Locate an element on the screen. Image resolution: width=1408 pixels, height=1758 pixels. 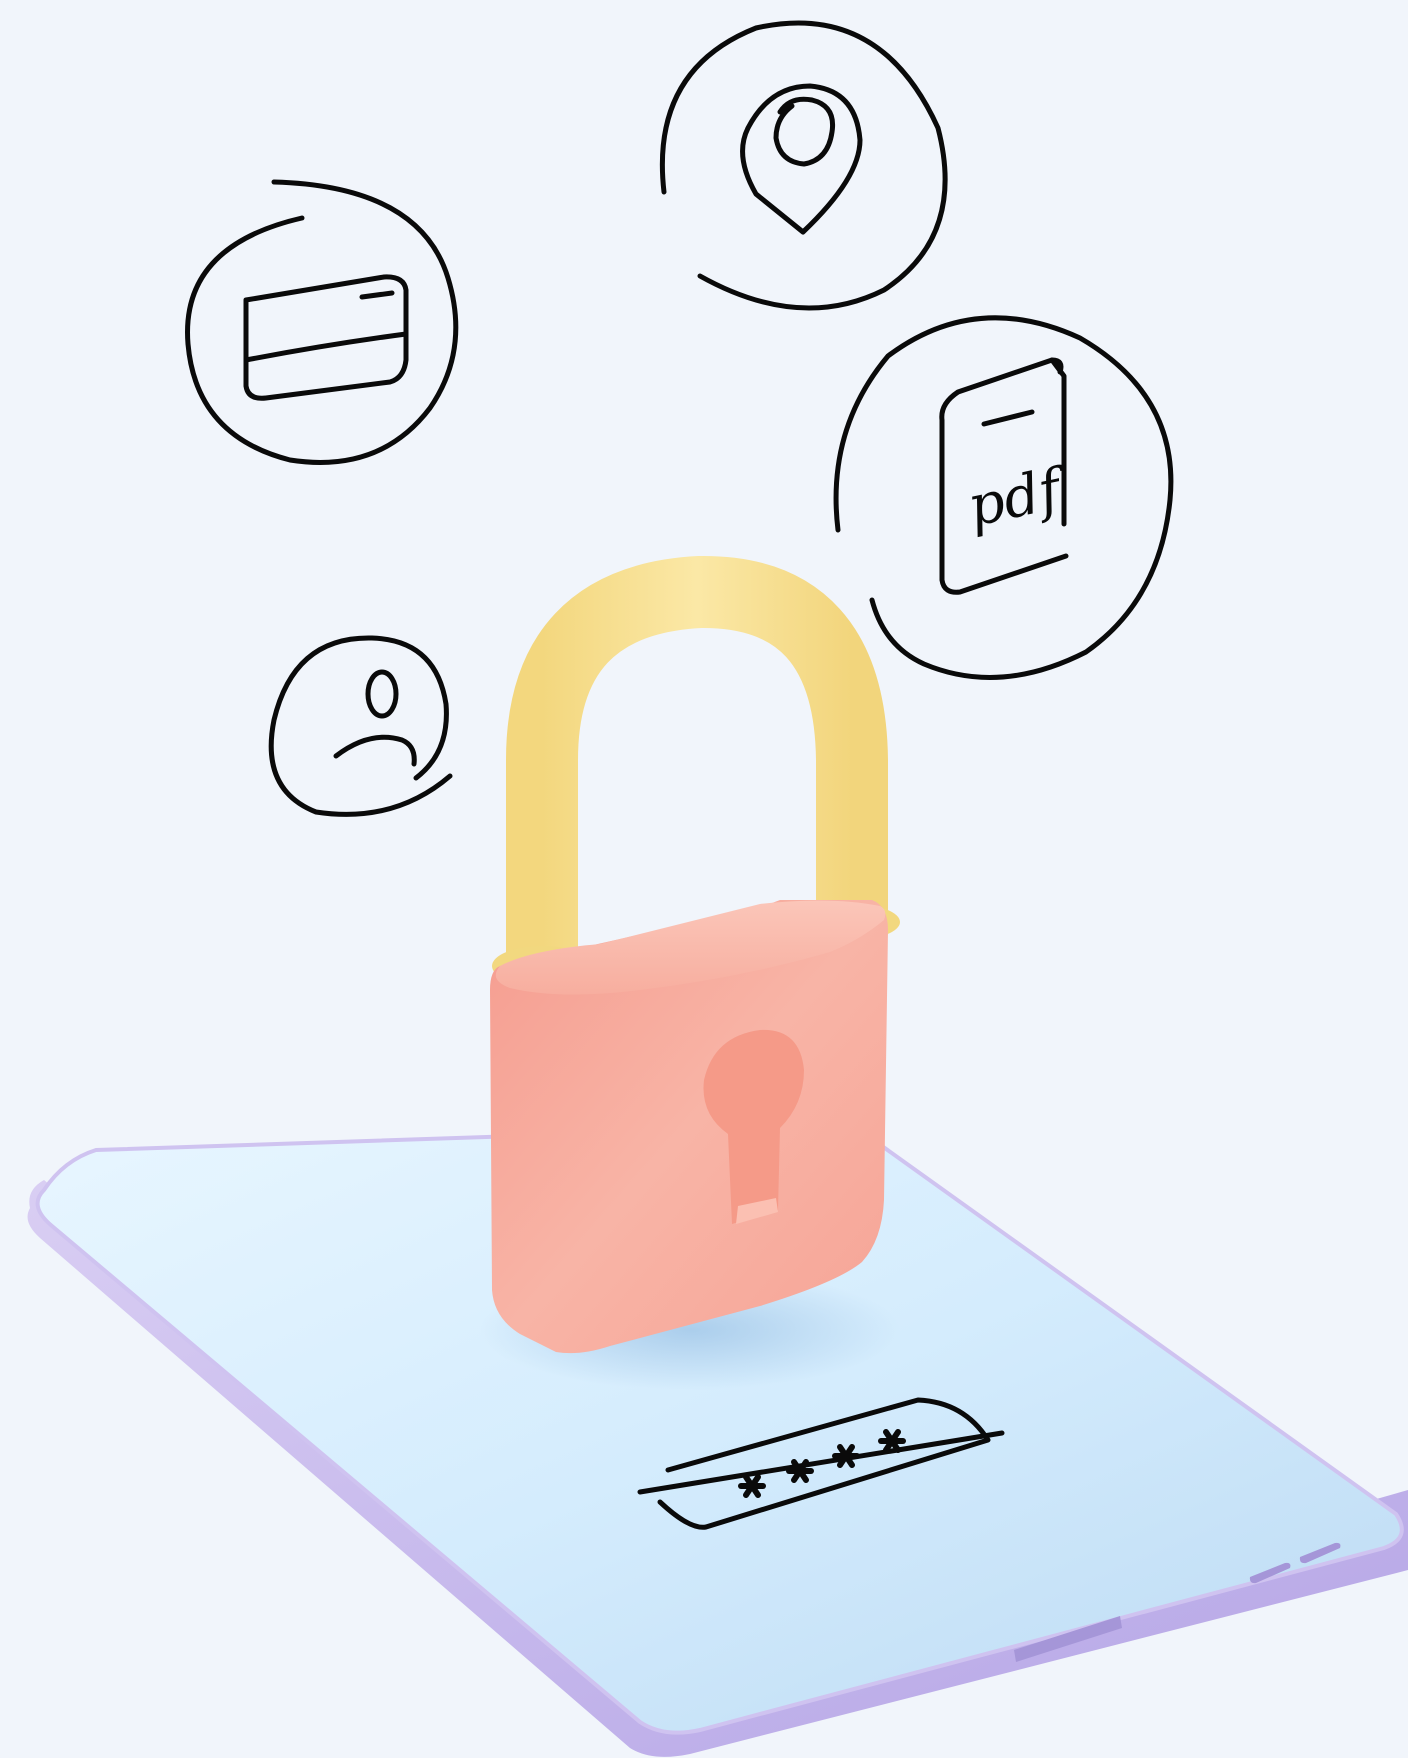
location-pin-icon is located at coordinates (803, 165).